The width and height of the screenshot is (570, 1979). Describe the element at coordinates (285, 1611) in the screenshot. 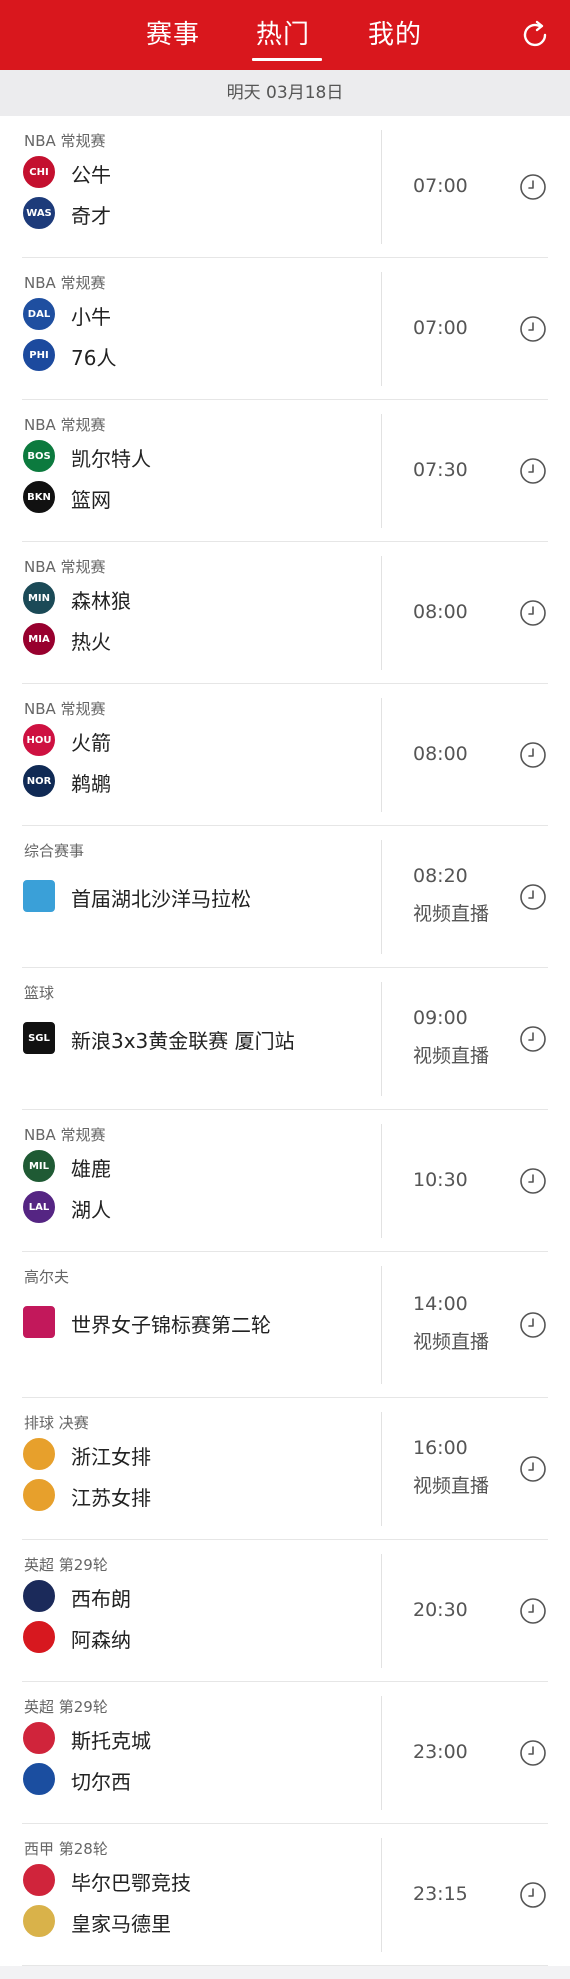

I see `match-row: 英超 第29轮西布朗阿森纳 20:30` at that location.